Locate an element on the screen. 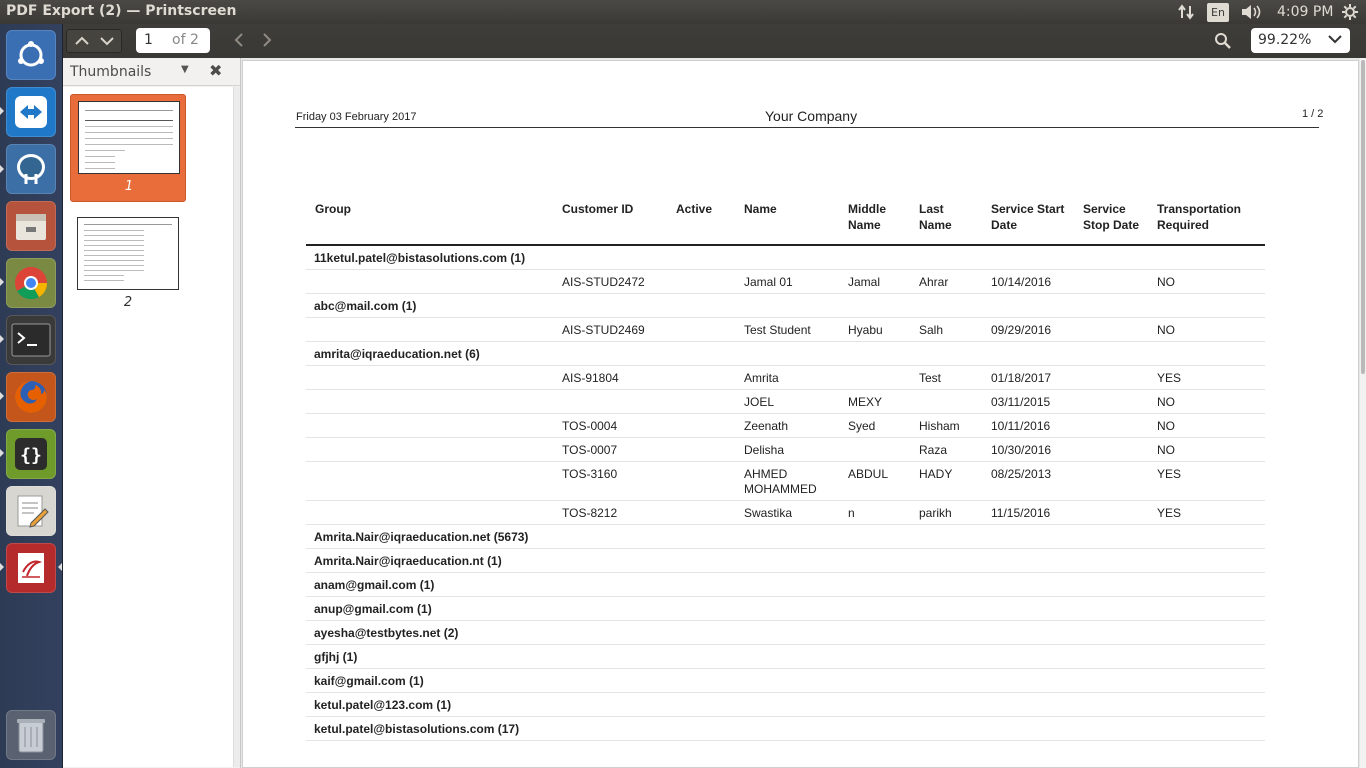  history-forward-chevron-right-icon is located at coordinates (267, 40).